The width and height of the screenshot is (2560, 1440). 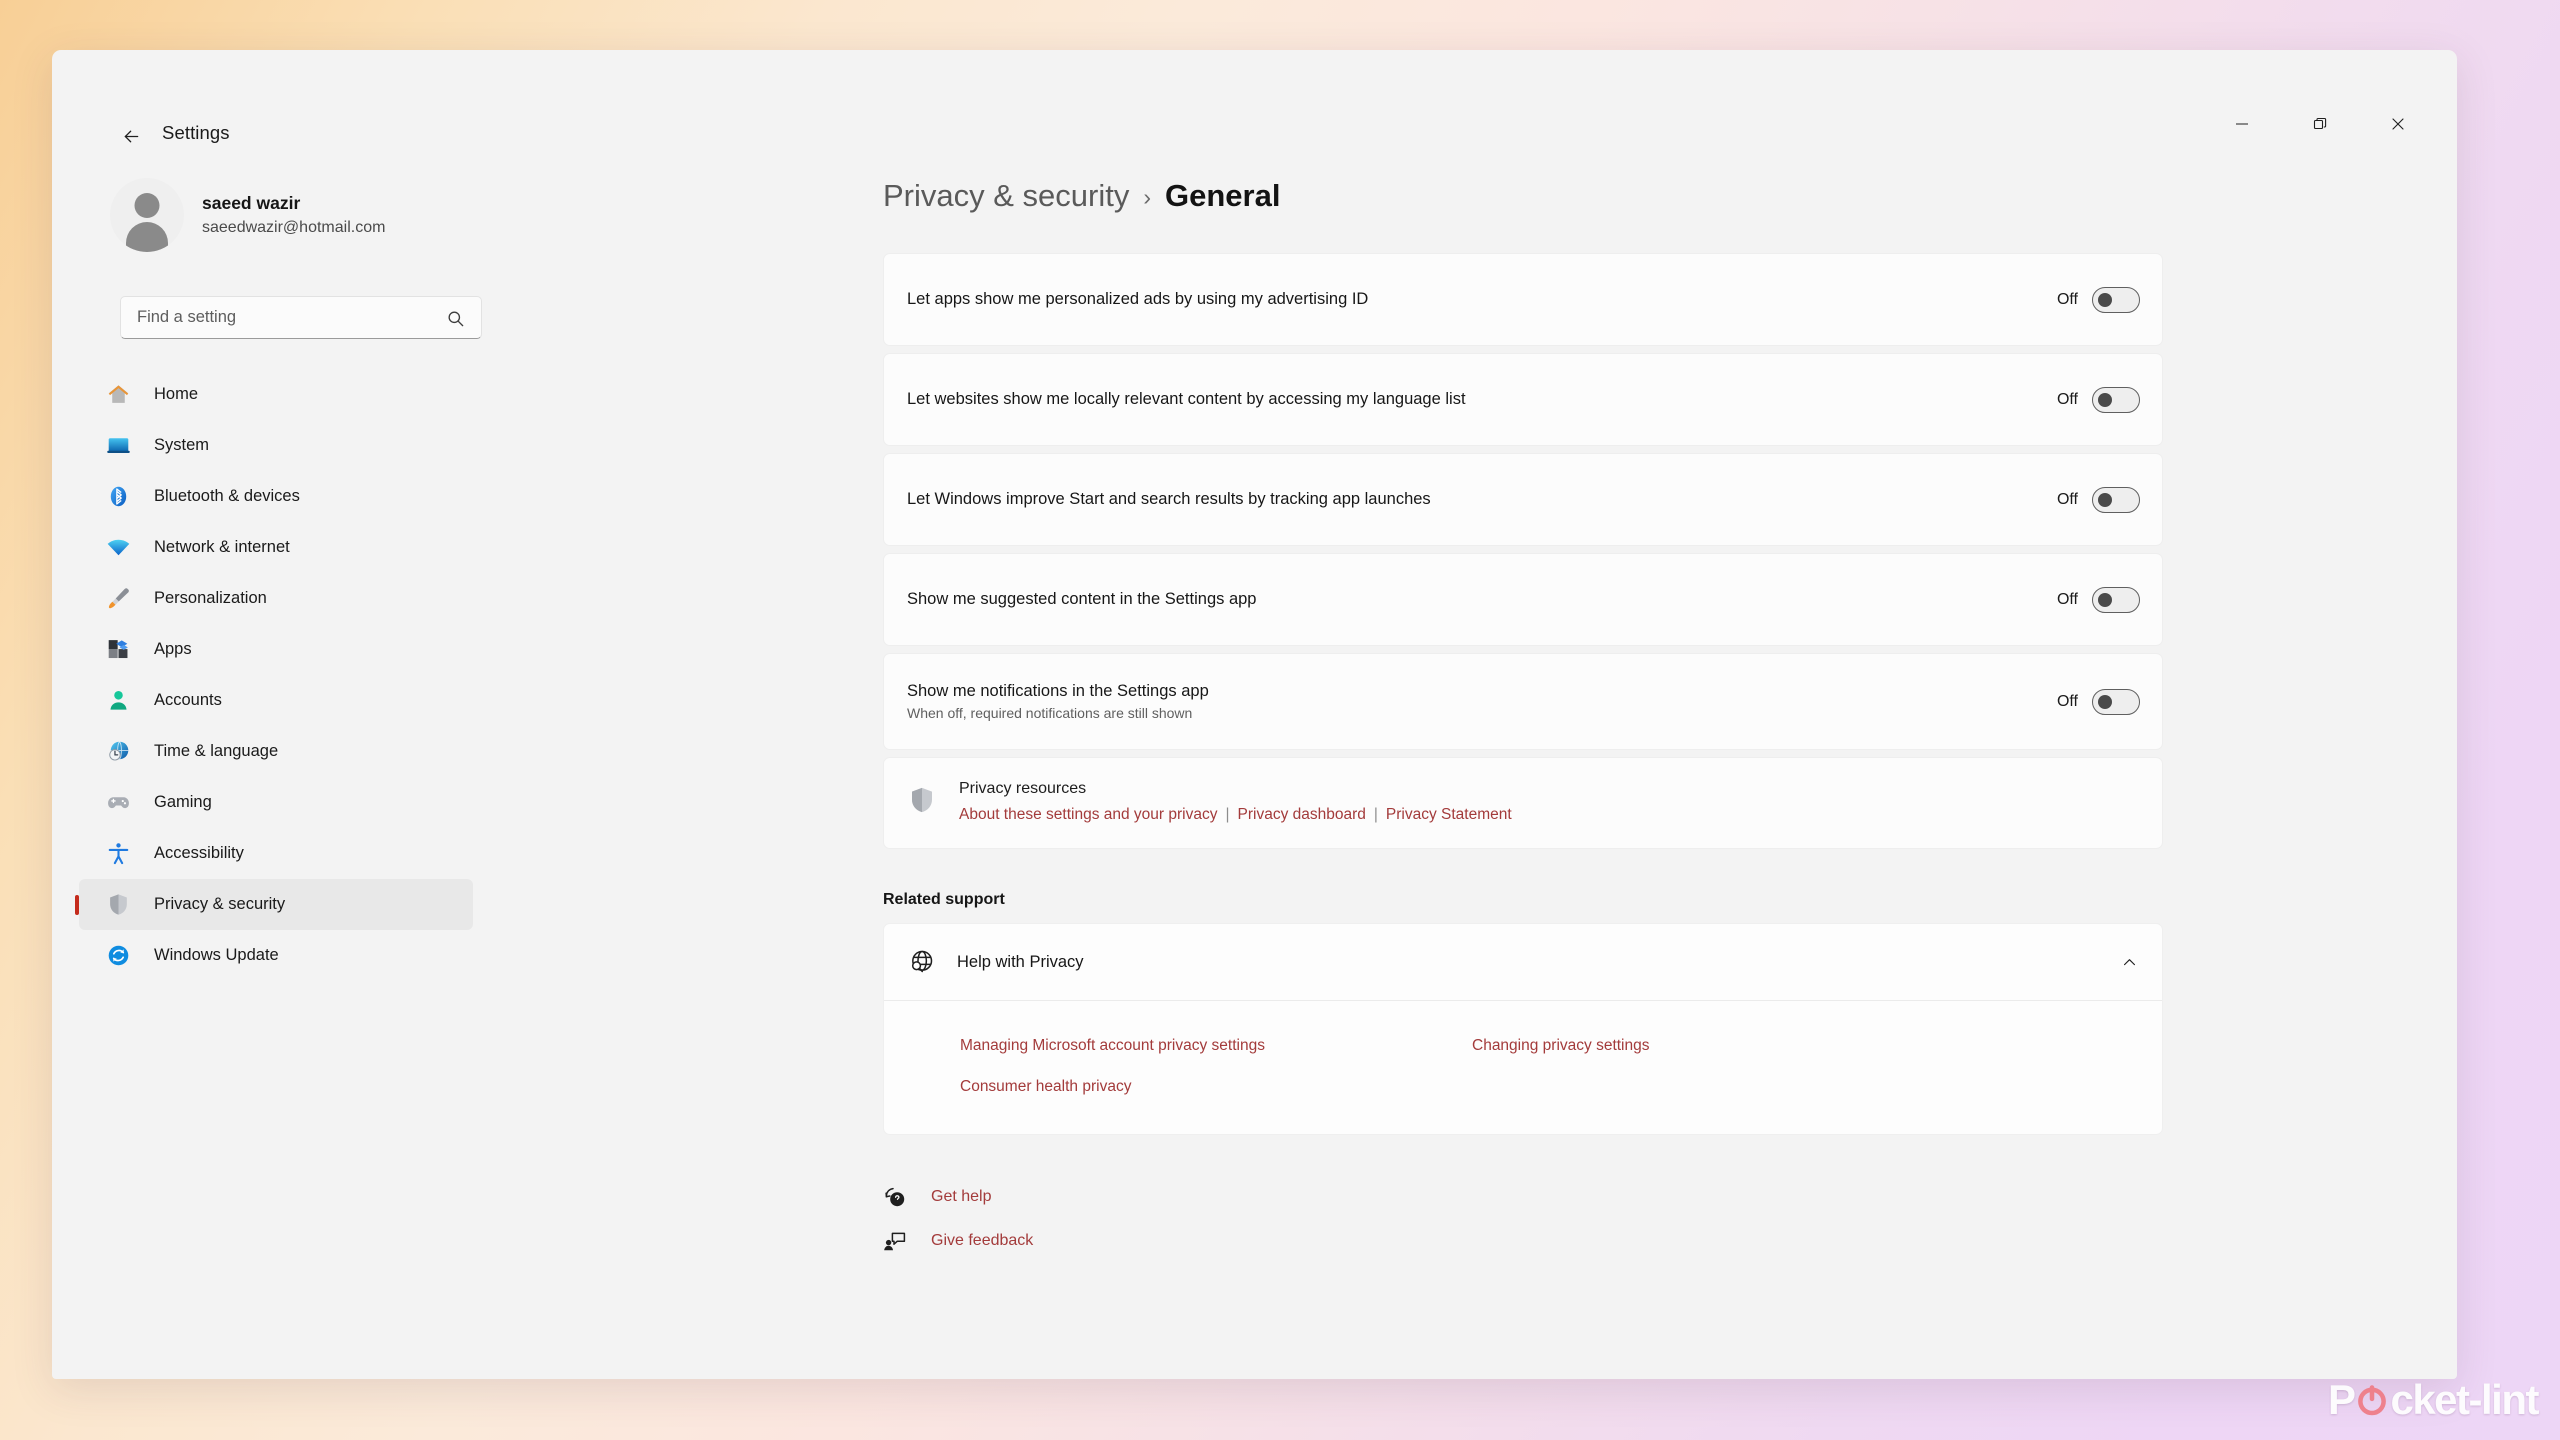 What do you see at coordinates (2341, 1399) in the screenshot?
I see `watermark-part1: P` at bounding box center [2341, 1399].